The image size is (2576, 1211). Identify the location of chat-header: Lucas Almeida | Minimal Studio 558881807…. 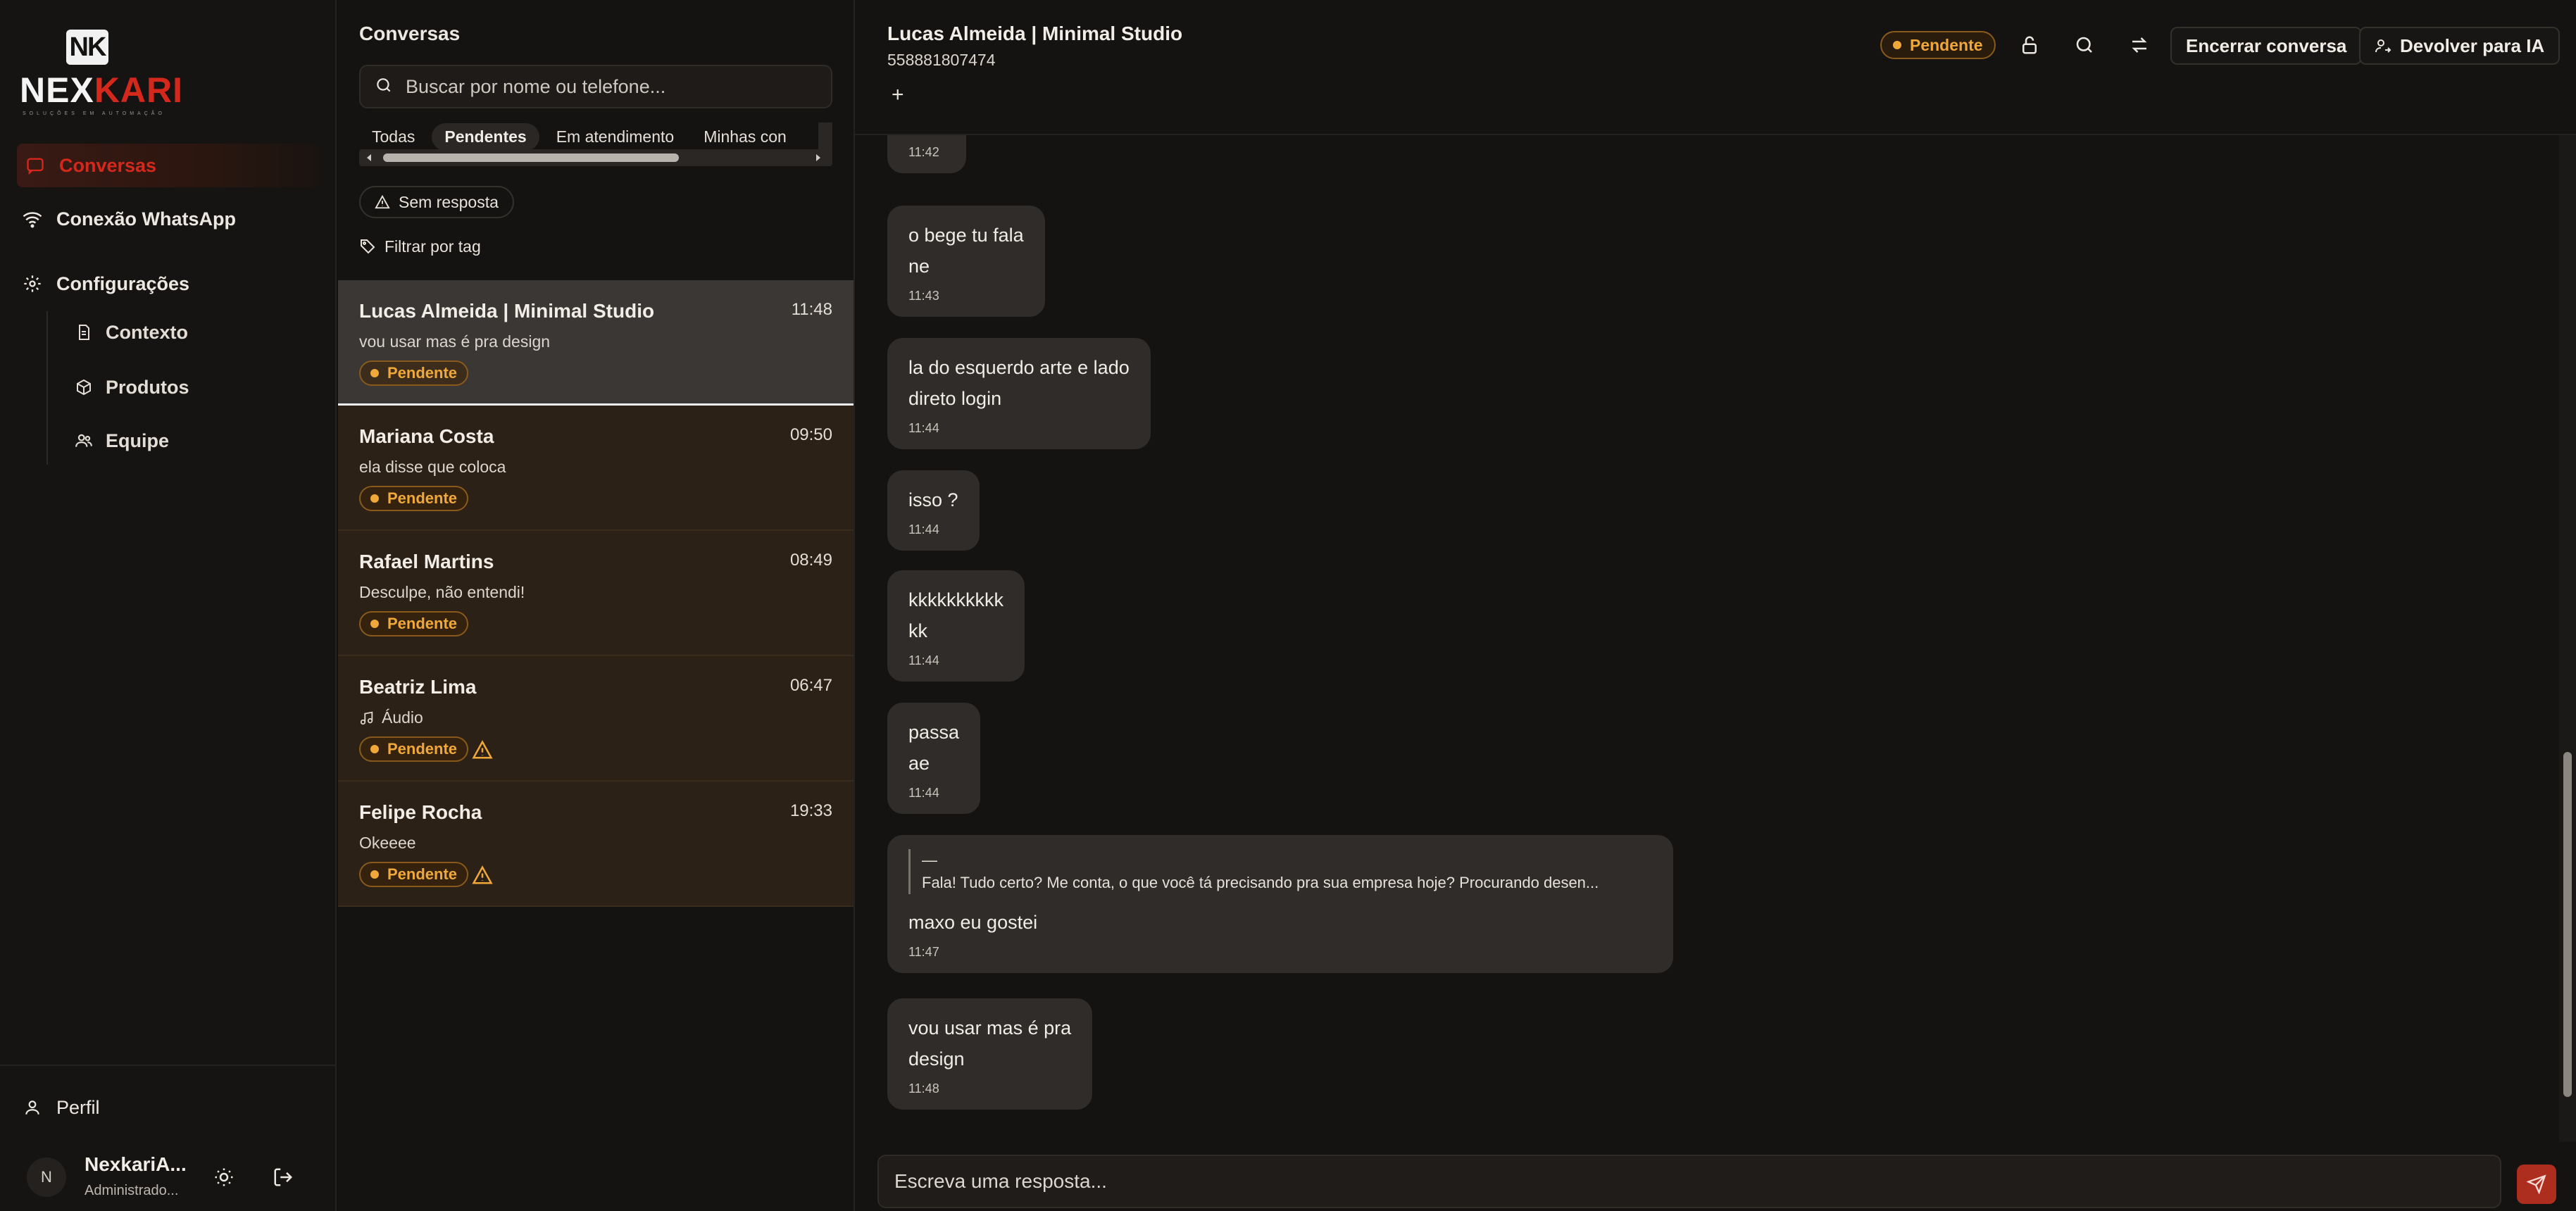
(1715, 67).